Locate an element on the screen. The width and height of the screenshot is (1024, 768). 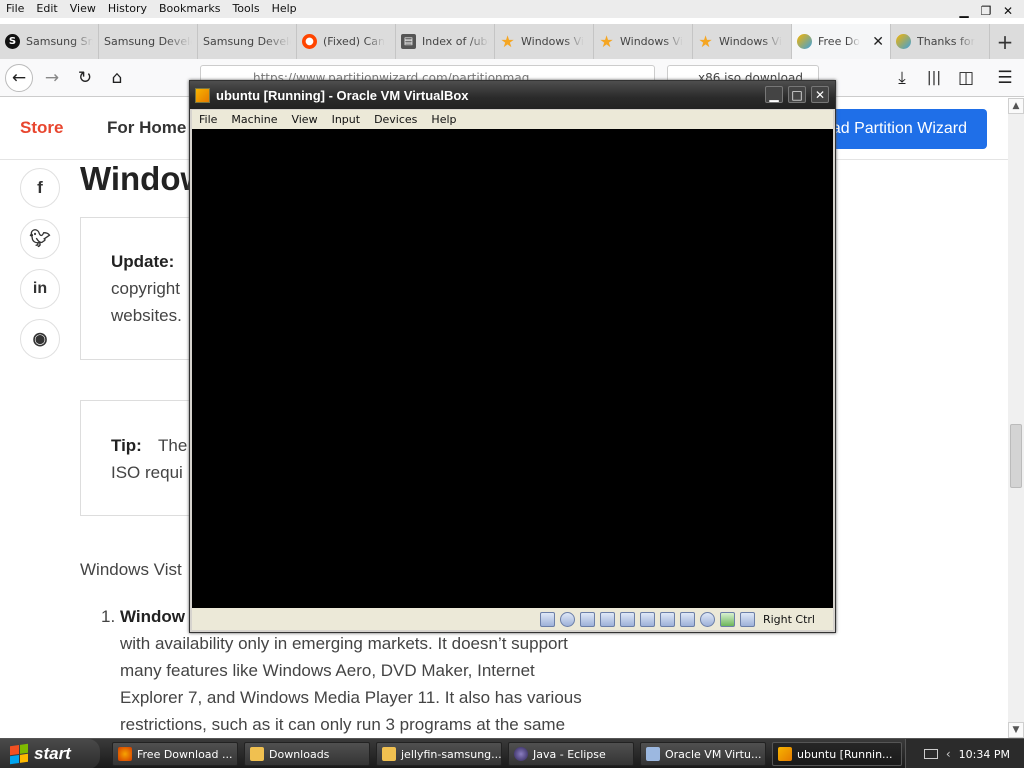
scroll-down-arrow-icon: ▼ is located at coordinates (1016, 730).